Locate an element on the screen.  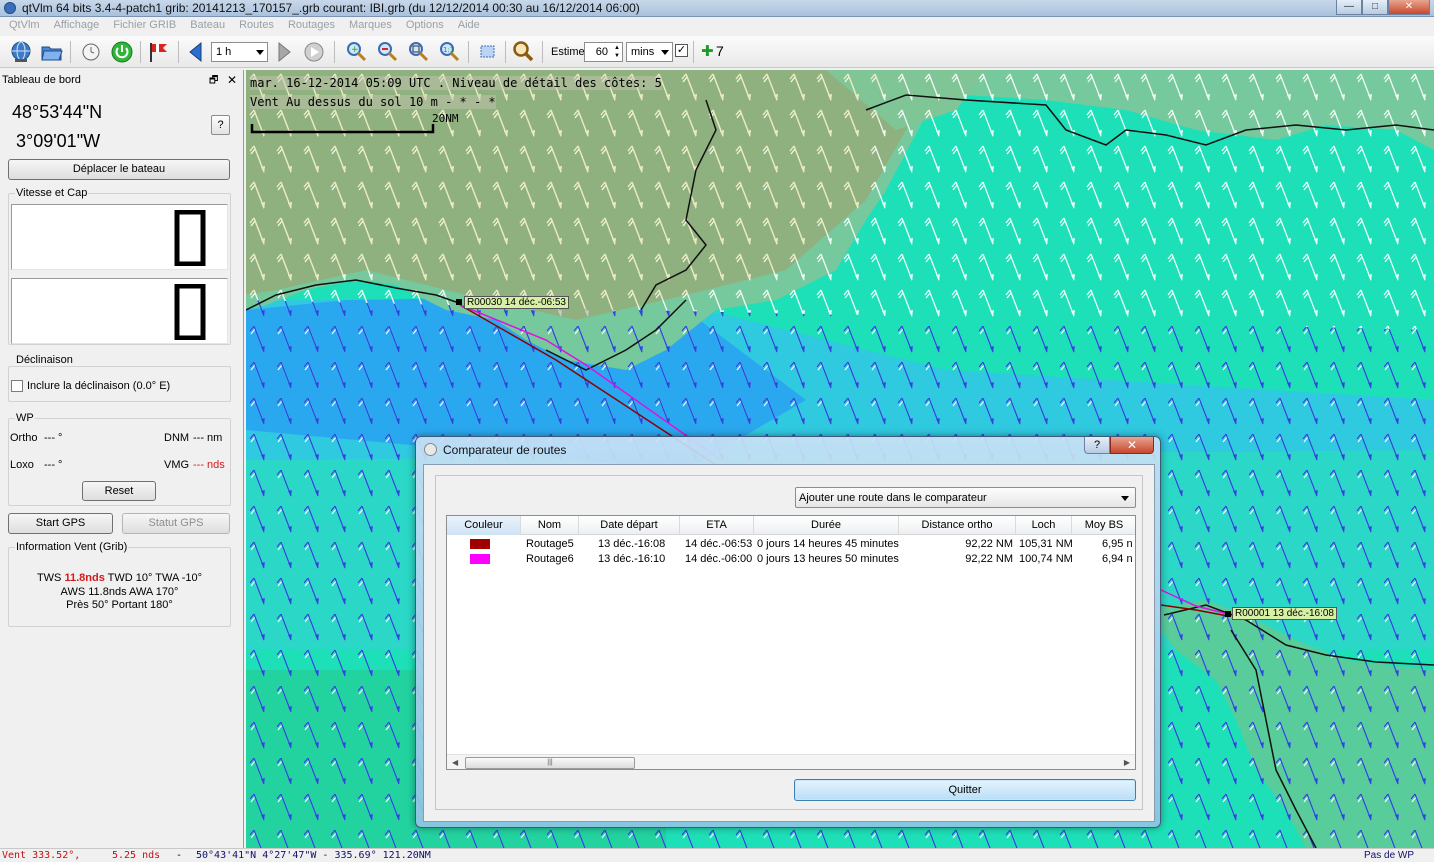
ortho-value: --- ° is located at coordinates (53, 438).